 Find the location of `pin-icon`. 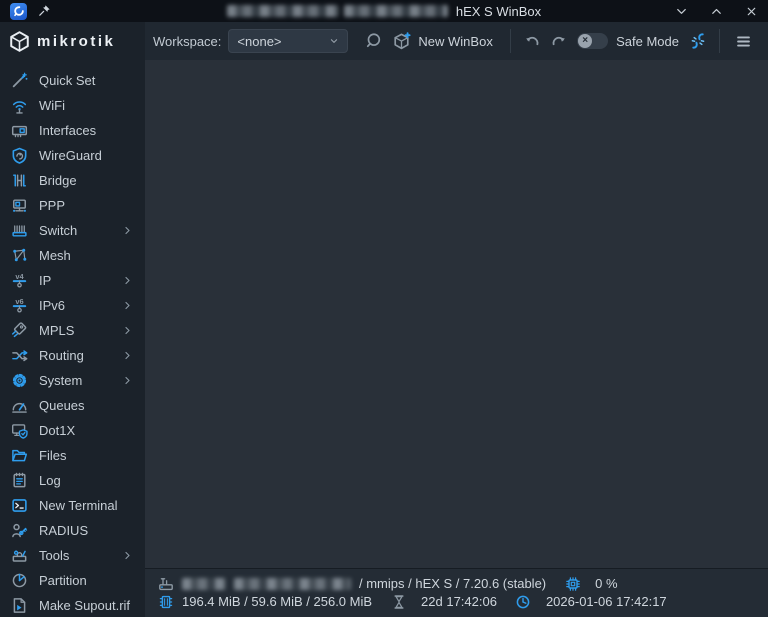

pin-icon is located at coordinates (44, 11).